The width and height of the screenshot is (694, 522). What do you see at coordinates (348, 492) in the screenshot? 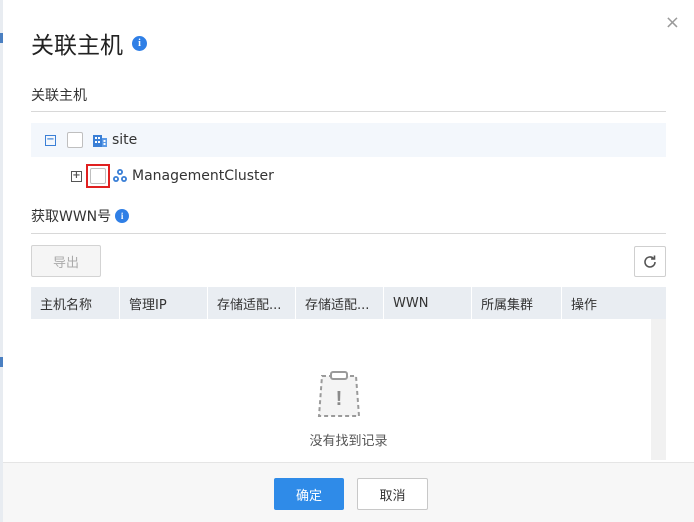
I see `dialog-footer: 确定 取消` at bounding box center [348, 492].